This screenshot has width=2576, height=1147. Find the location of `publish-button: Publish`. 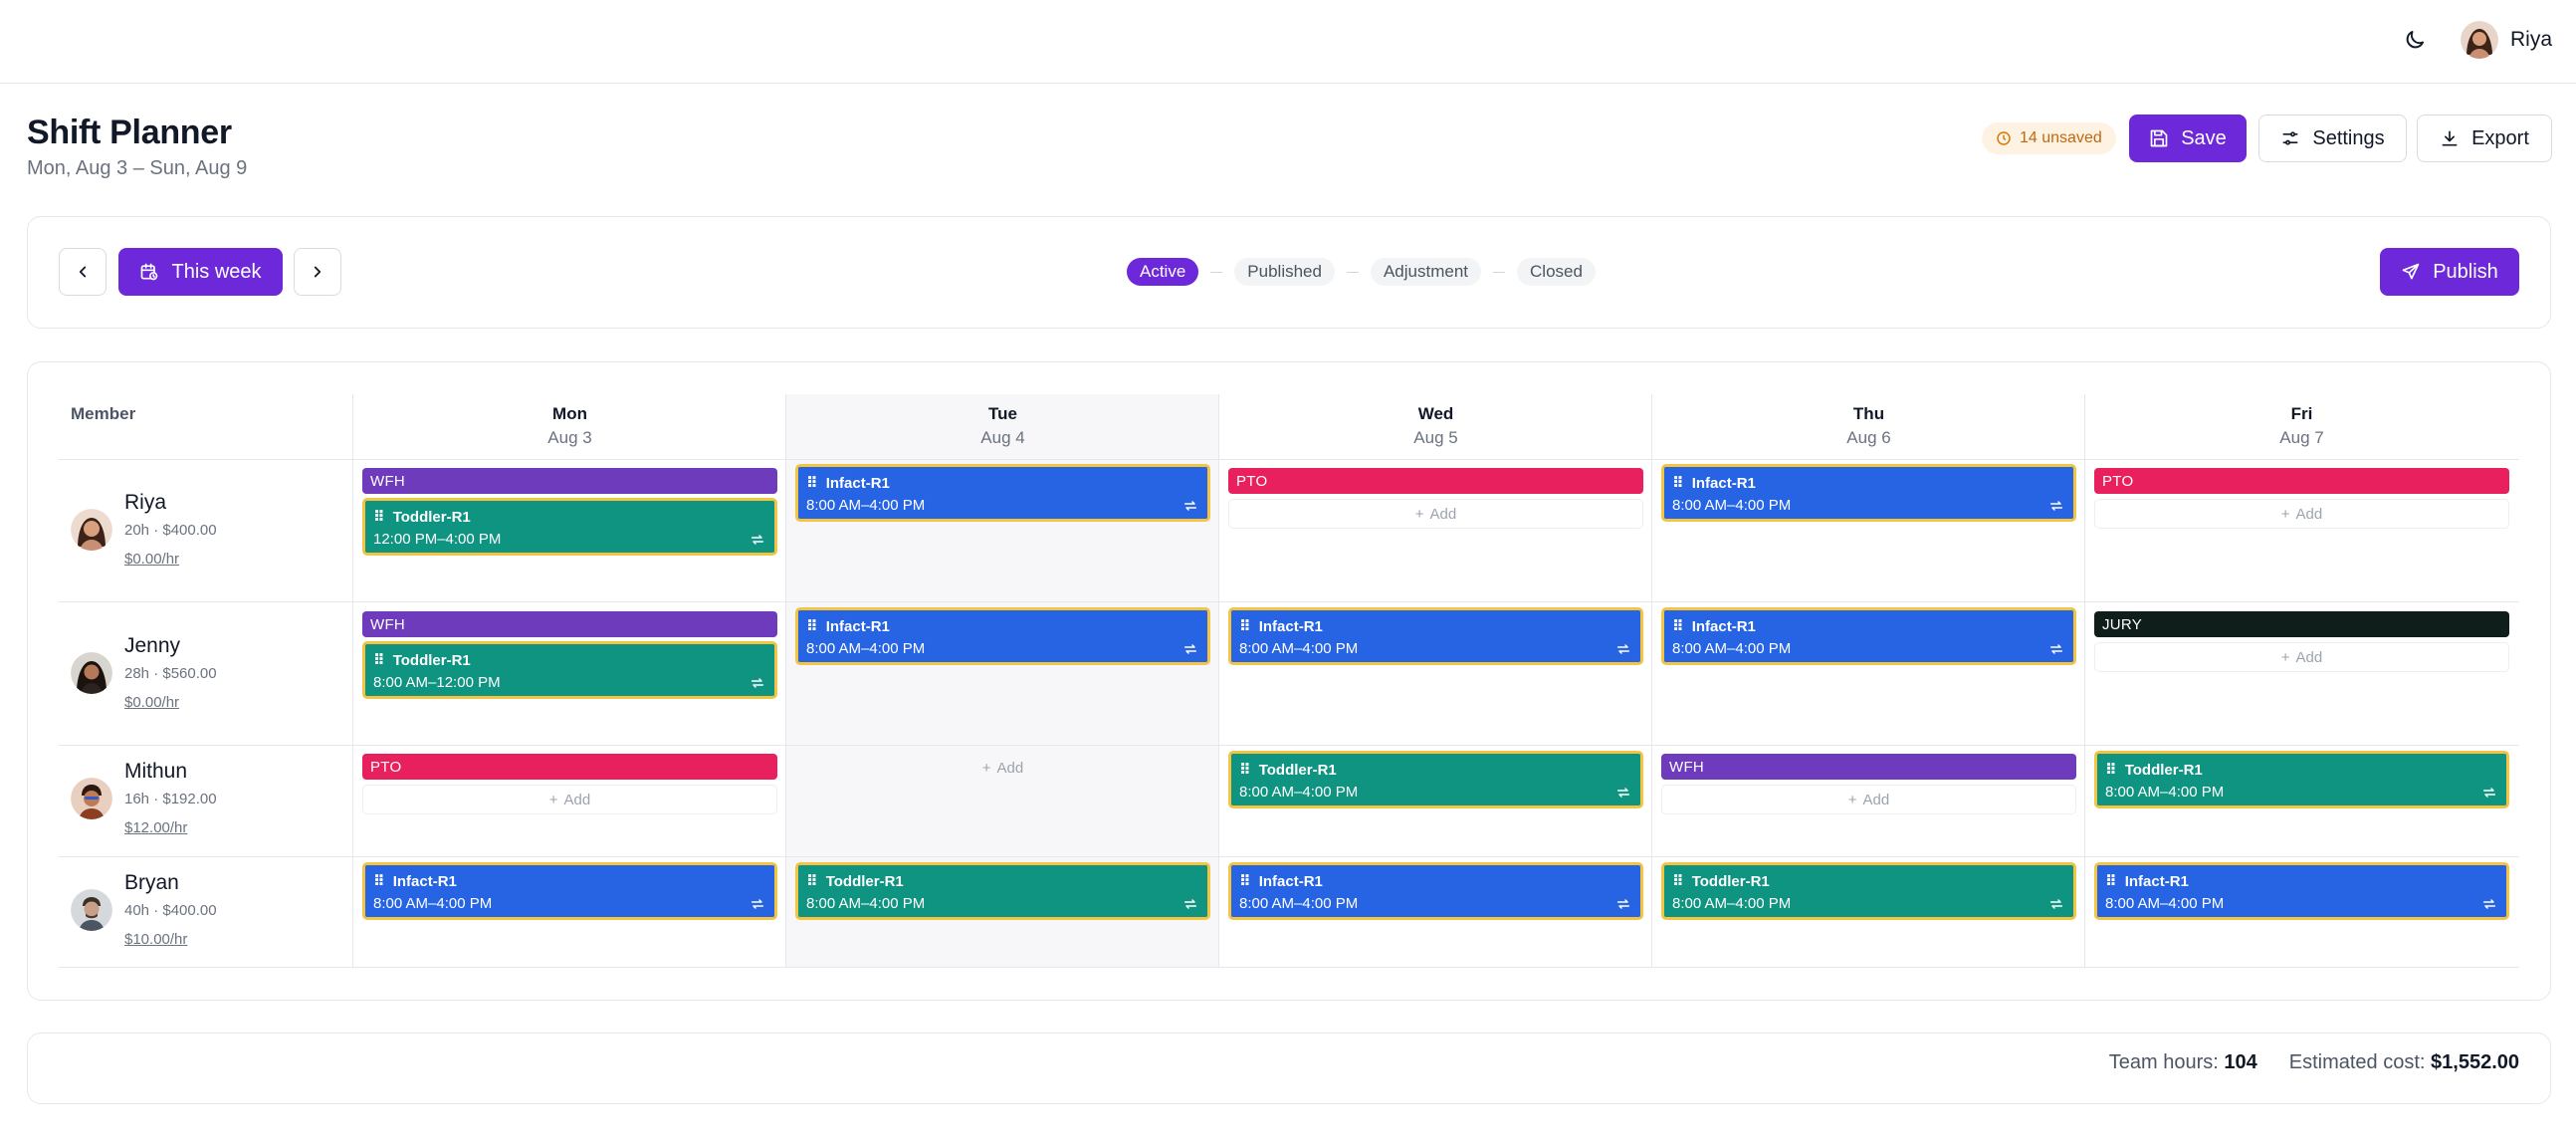

publish-button: Publish is located at coordinates (2449, 272).